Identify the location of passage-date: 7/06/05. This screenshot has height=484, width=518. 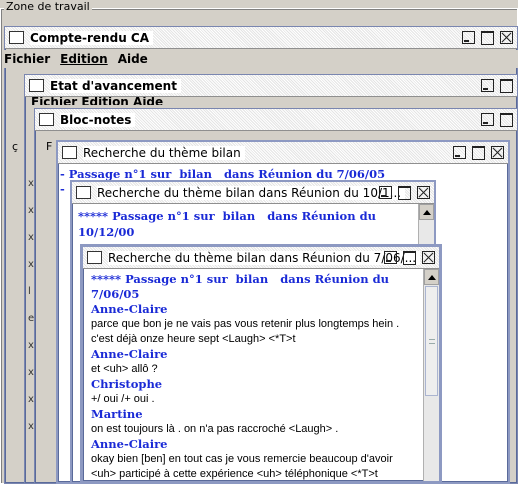
(115, 294).